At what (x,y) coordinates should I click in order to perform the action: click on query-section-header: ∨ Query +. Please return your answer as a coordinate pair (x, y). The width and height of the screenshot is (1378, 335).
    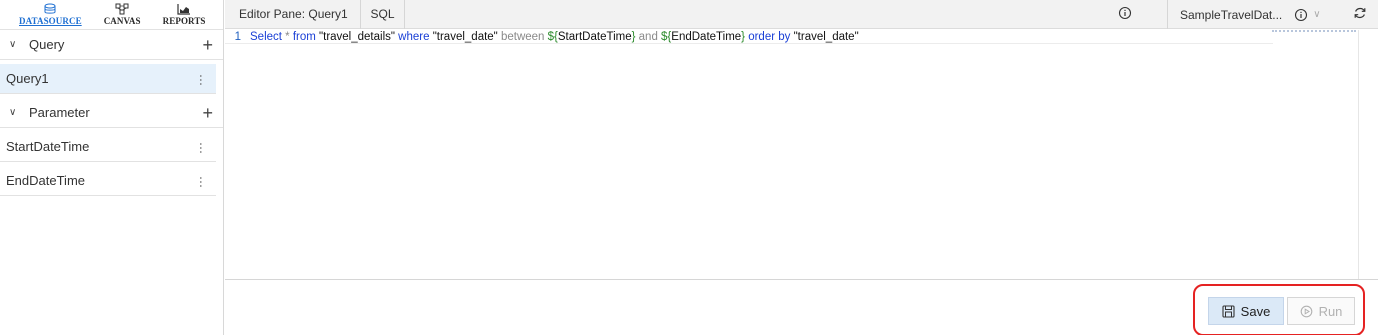
    Looking at the image, I should click on (111, 45).